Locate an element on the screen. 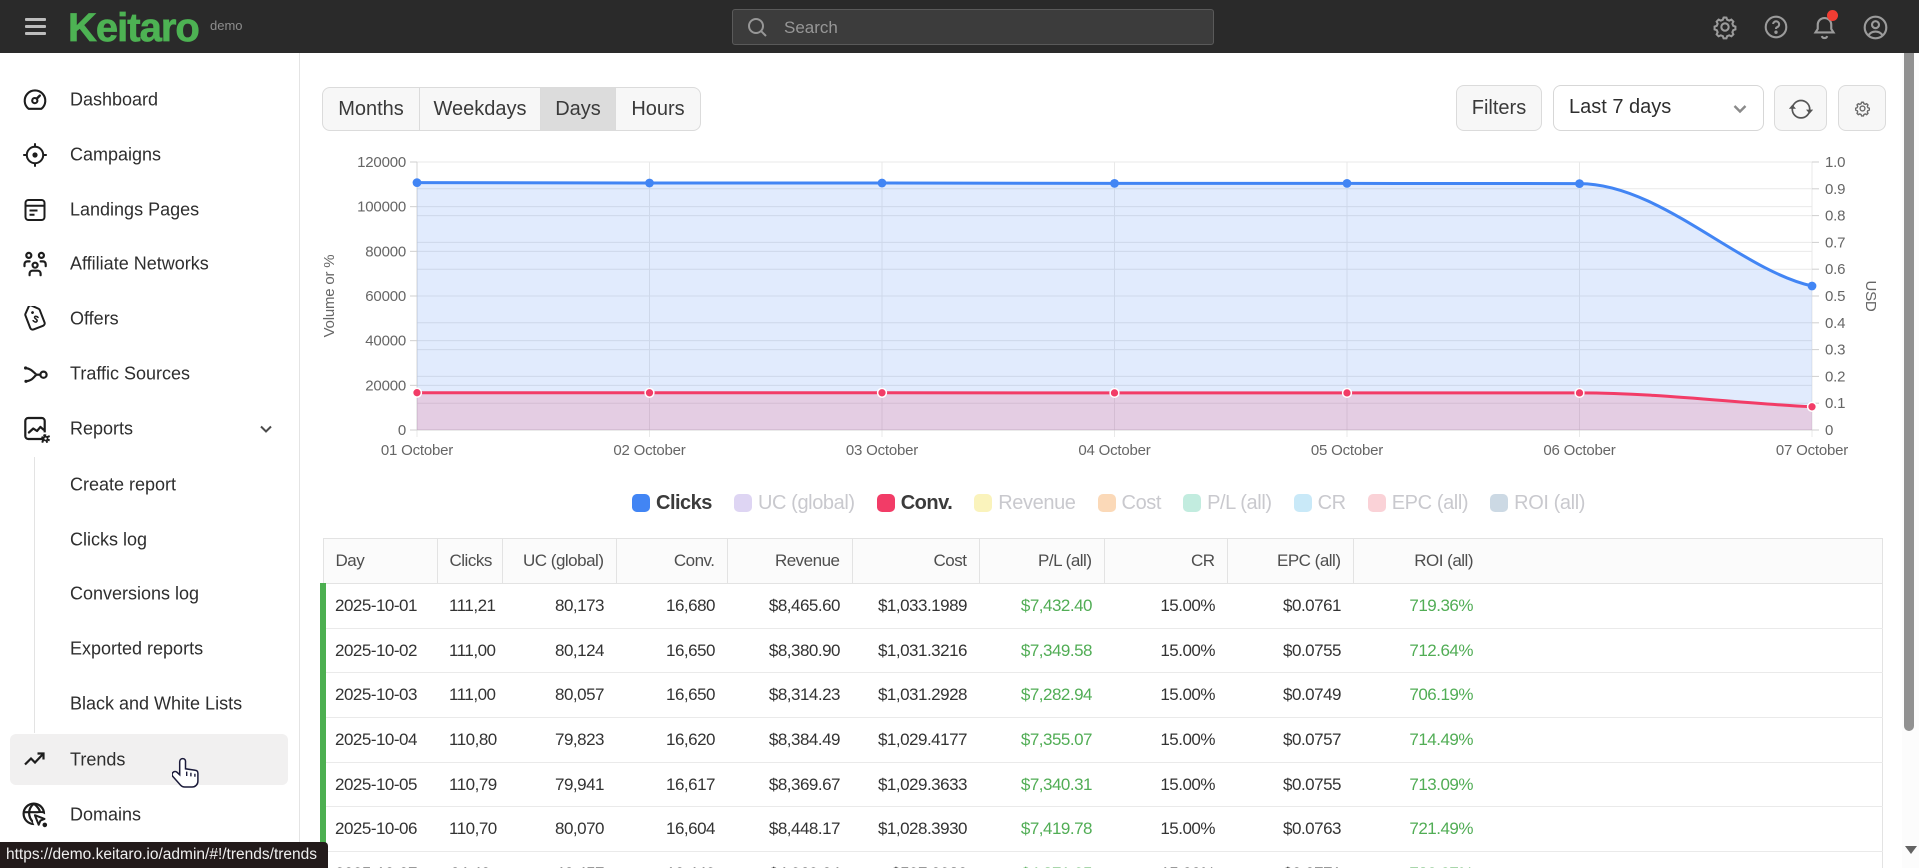  svg-text: 05 October is located at coordinates (1347, 450).